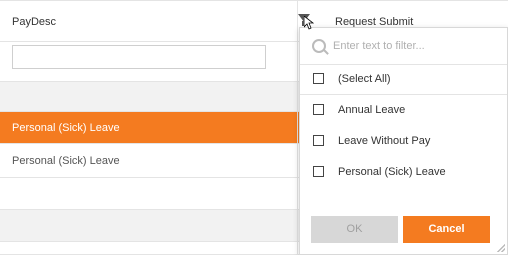 This screenshot has height=255, width=508. Describe the element at coordinates (34, 22) in the screenshot. I see `column-header-paydesc: PayDesc` at that location.